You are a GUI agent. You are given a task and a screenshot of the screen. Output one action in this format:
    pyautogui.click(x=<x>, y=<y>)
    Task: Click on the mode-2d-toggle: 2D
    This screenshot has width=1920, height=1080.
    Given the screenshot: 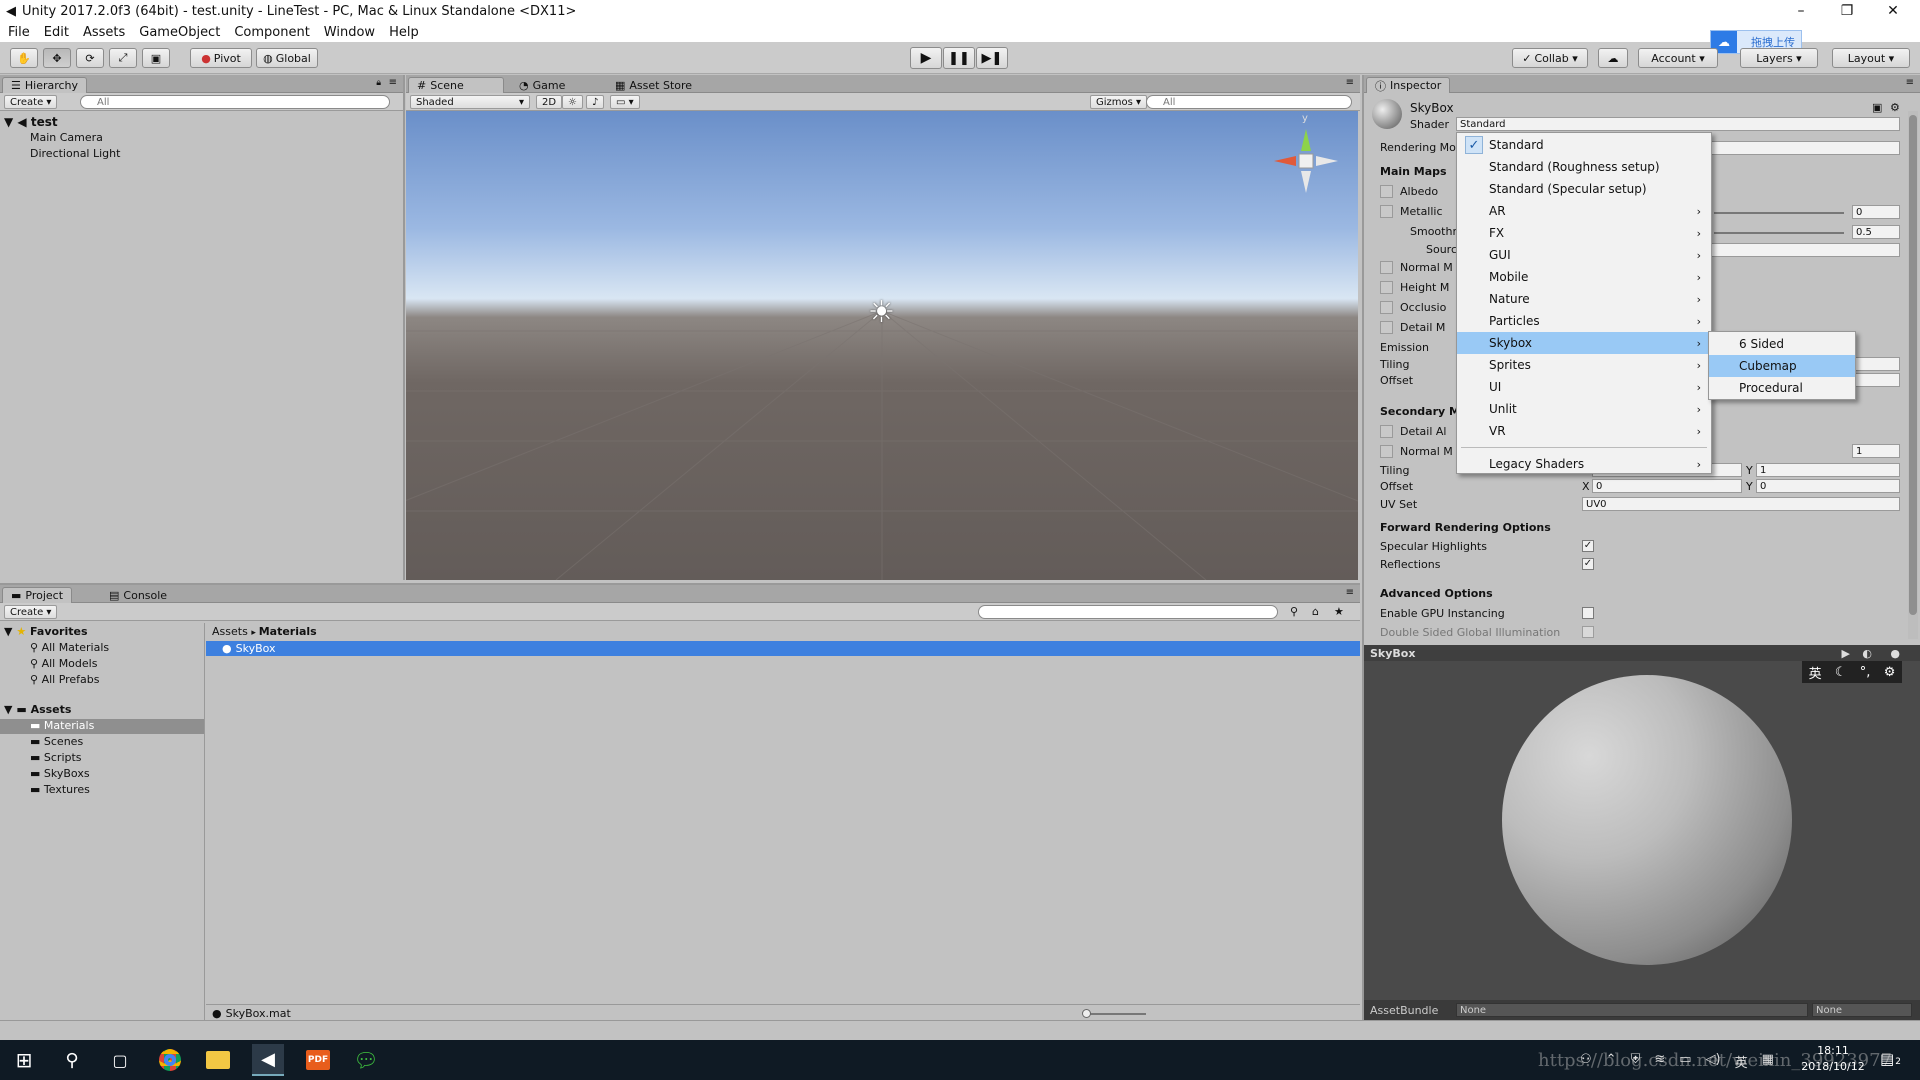 What is the action you would take?
    pyautogui.click(x=549, y=102)
    